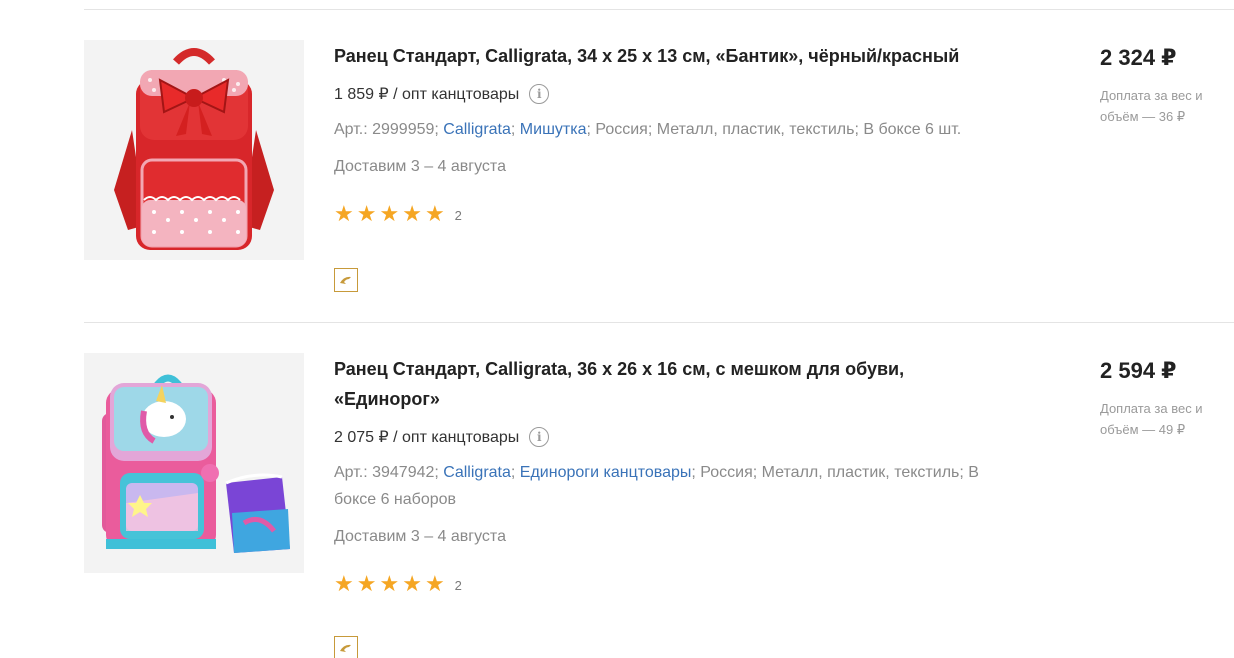 The width and height of the screenshot is (1234, 658). What do you see at coordinates (659, 322) in the screenshot?
I see `product-divider` at bounding box center [659, 322].